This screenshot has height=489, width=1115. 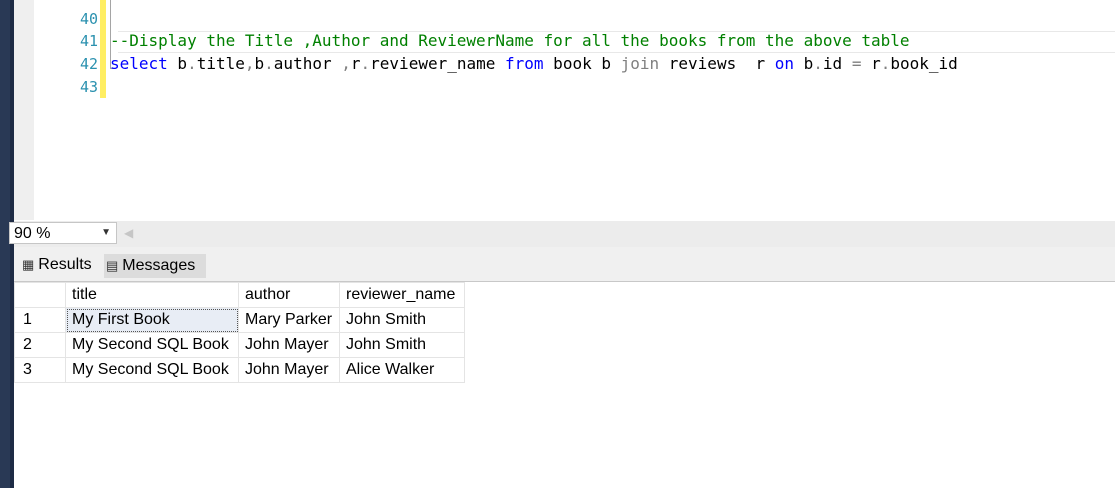 What do you see at coordinates (856, 63) in the screenshot?
I see `query-token: =` at bounding box center [856, 63].